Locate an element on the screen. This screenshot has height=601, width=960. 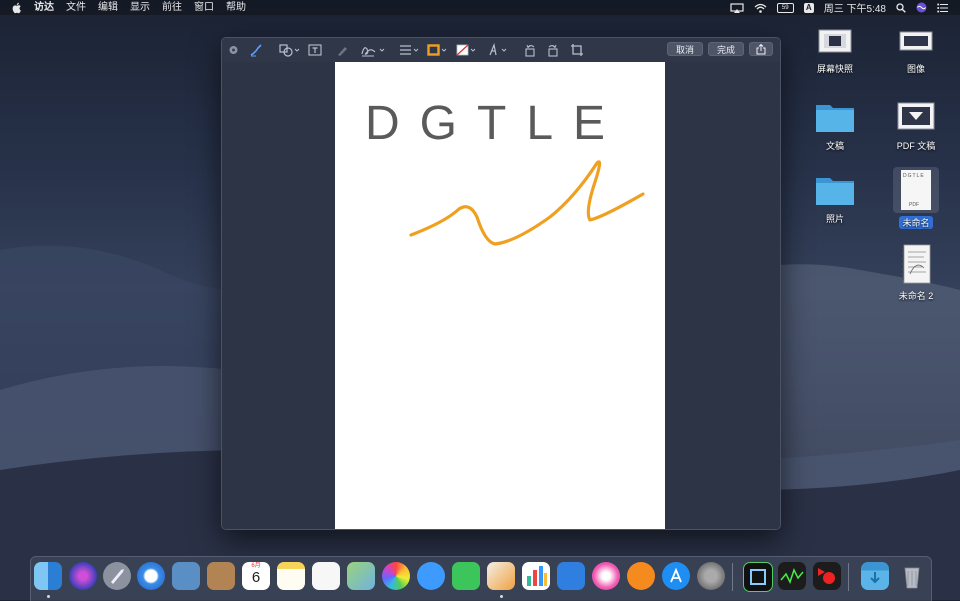
dock-contacts-icon is located at coordinates (221, 576).